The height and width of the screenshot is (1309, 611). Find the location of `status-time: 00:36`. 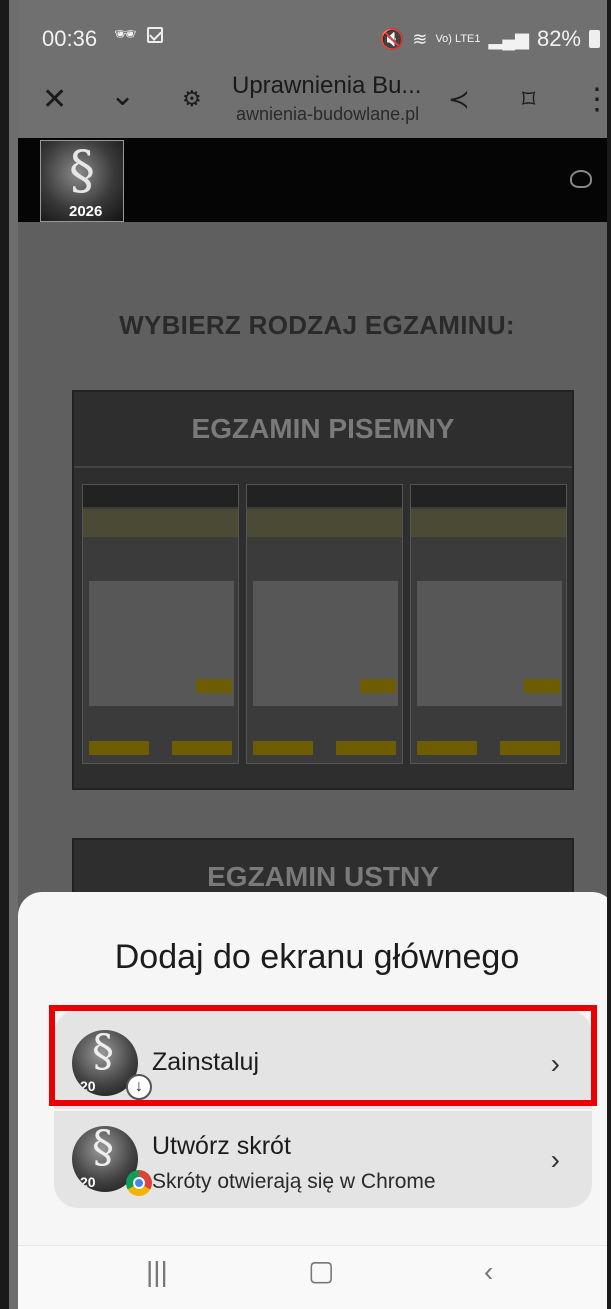

status-time: 00:36 is located at coordinates (70, 38).